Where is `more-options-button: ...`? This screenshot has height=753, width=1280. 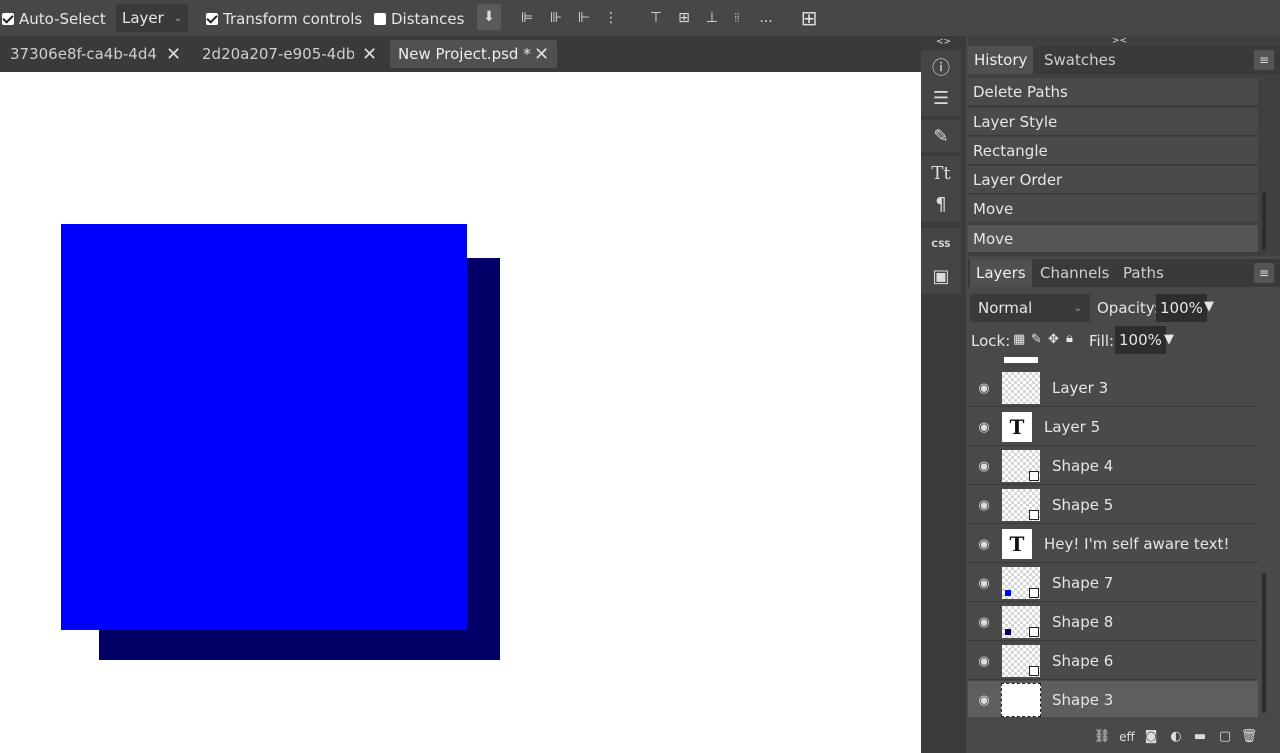 more-options-button: ... is located at coordinates (766, 18).